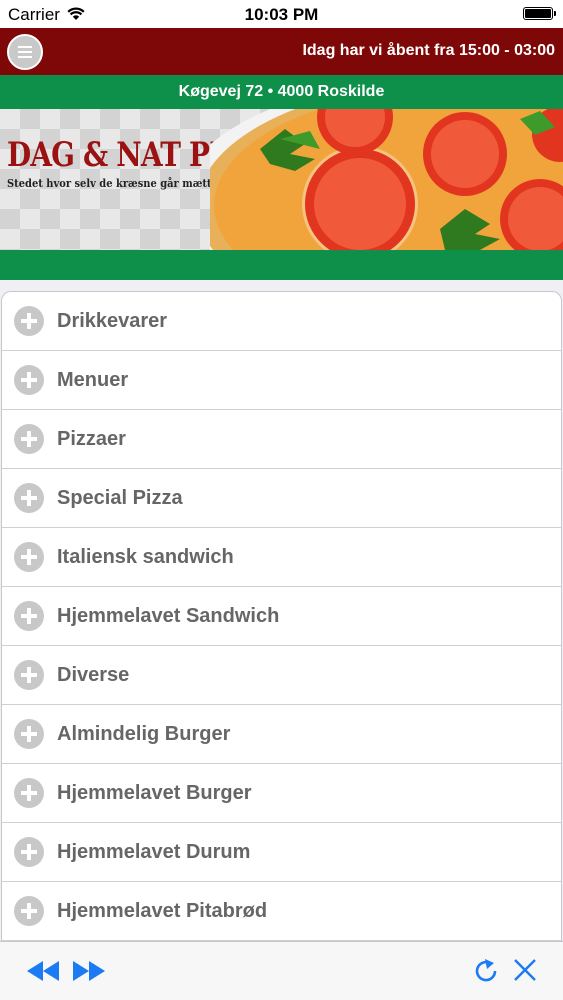  What do you see at coordinates (281, 380) in the screenshot?
I see `menu-category-item: Menuer` at bounding box center [281, 380].